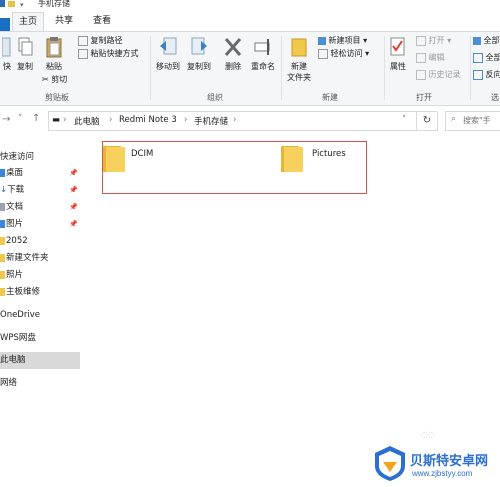 This screenshot has width=500, height=487. What do you see at coordinates (15, 275) in the screenshot?
I see `nav-item-label: 照片` at bounding box center [15, 275].